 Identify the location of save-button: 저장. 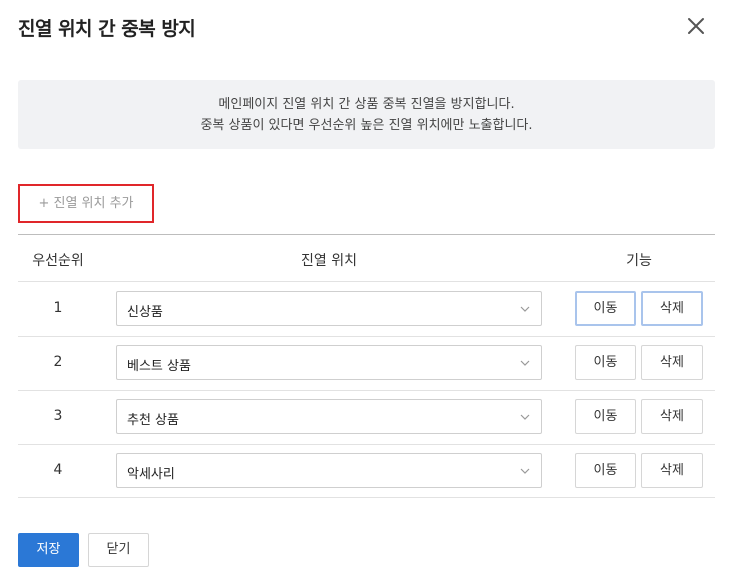
(48, 550).